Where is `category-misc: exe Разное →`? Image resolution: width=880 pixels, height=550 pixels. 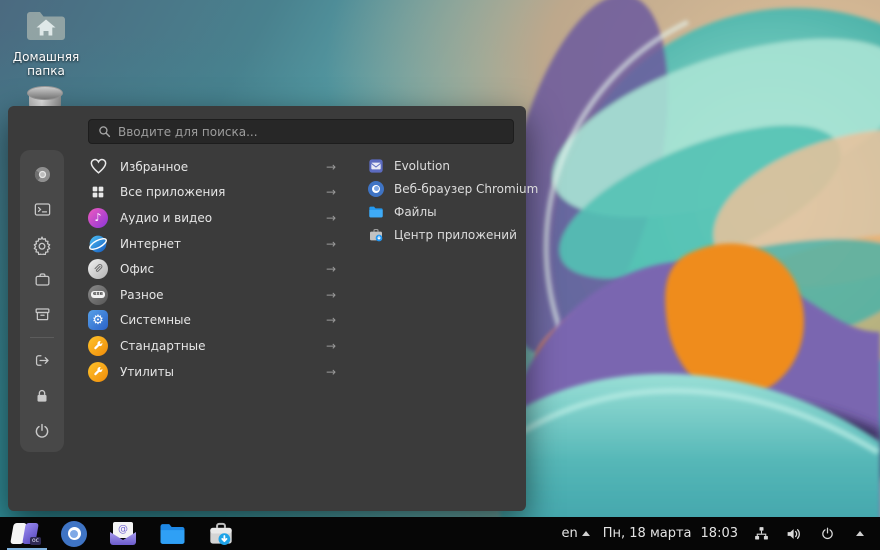
category-misc: exe Разное → is located at coordinates (214, 295).